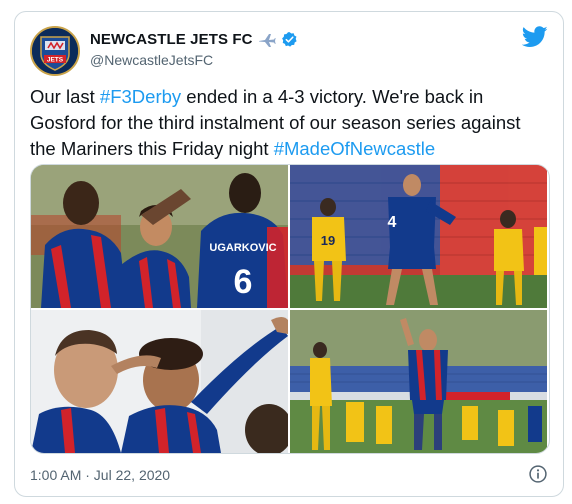 This screenshot has width=572, height=504. I want to click on display-name: NEWCASTLE JETS FC, so click(171, 39).